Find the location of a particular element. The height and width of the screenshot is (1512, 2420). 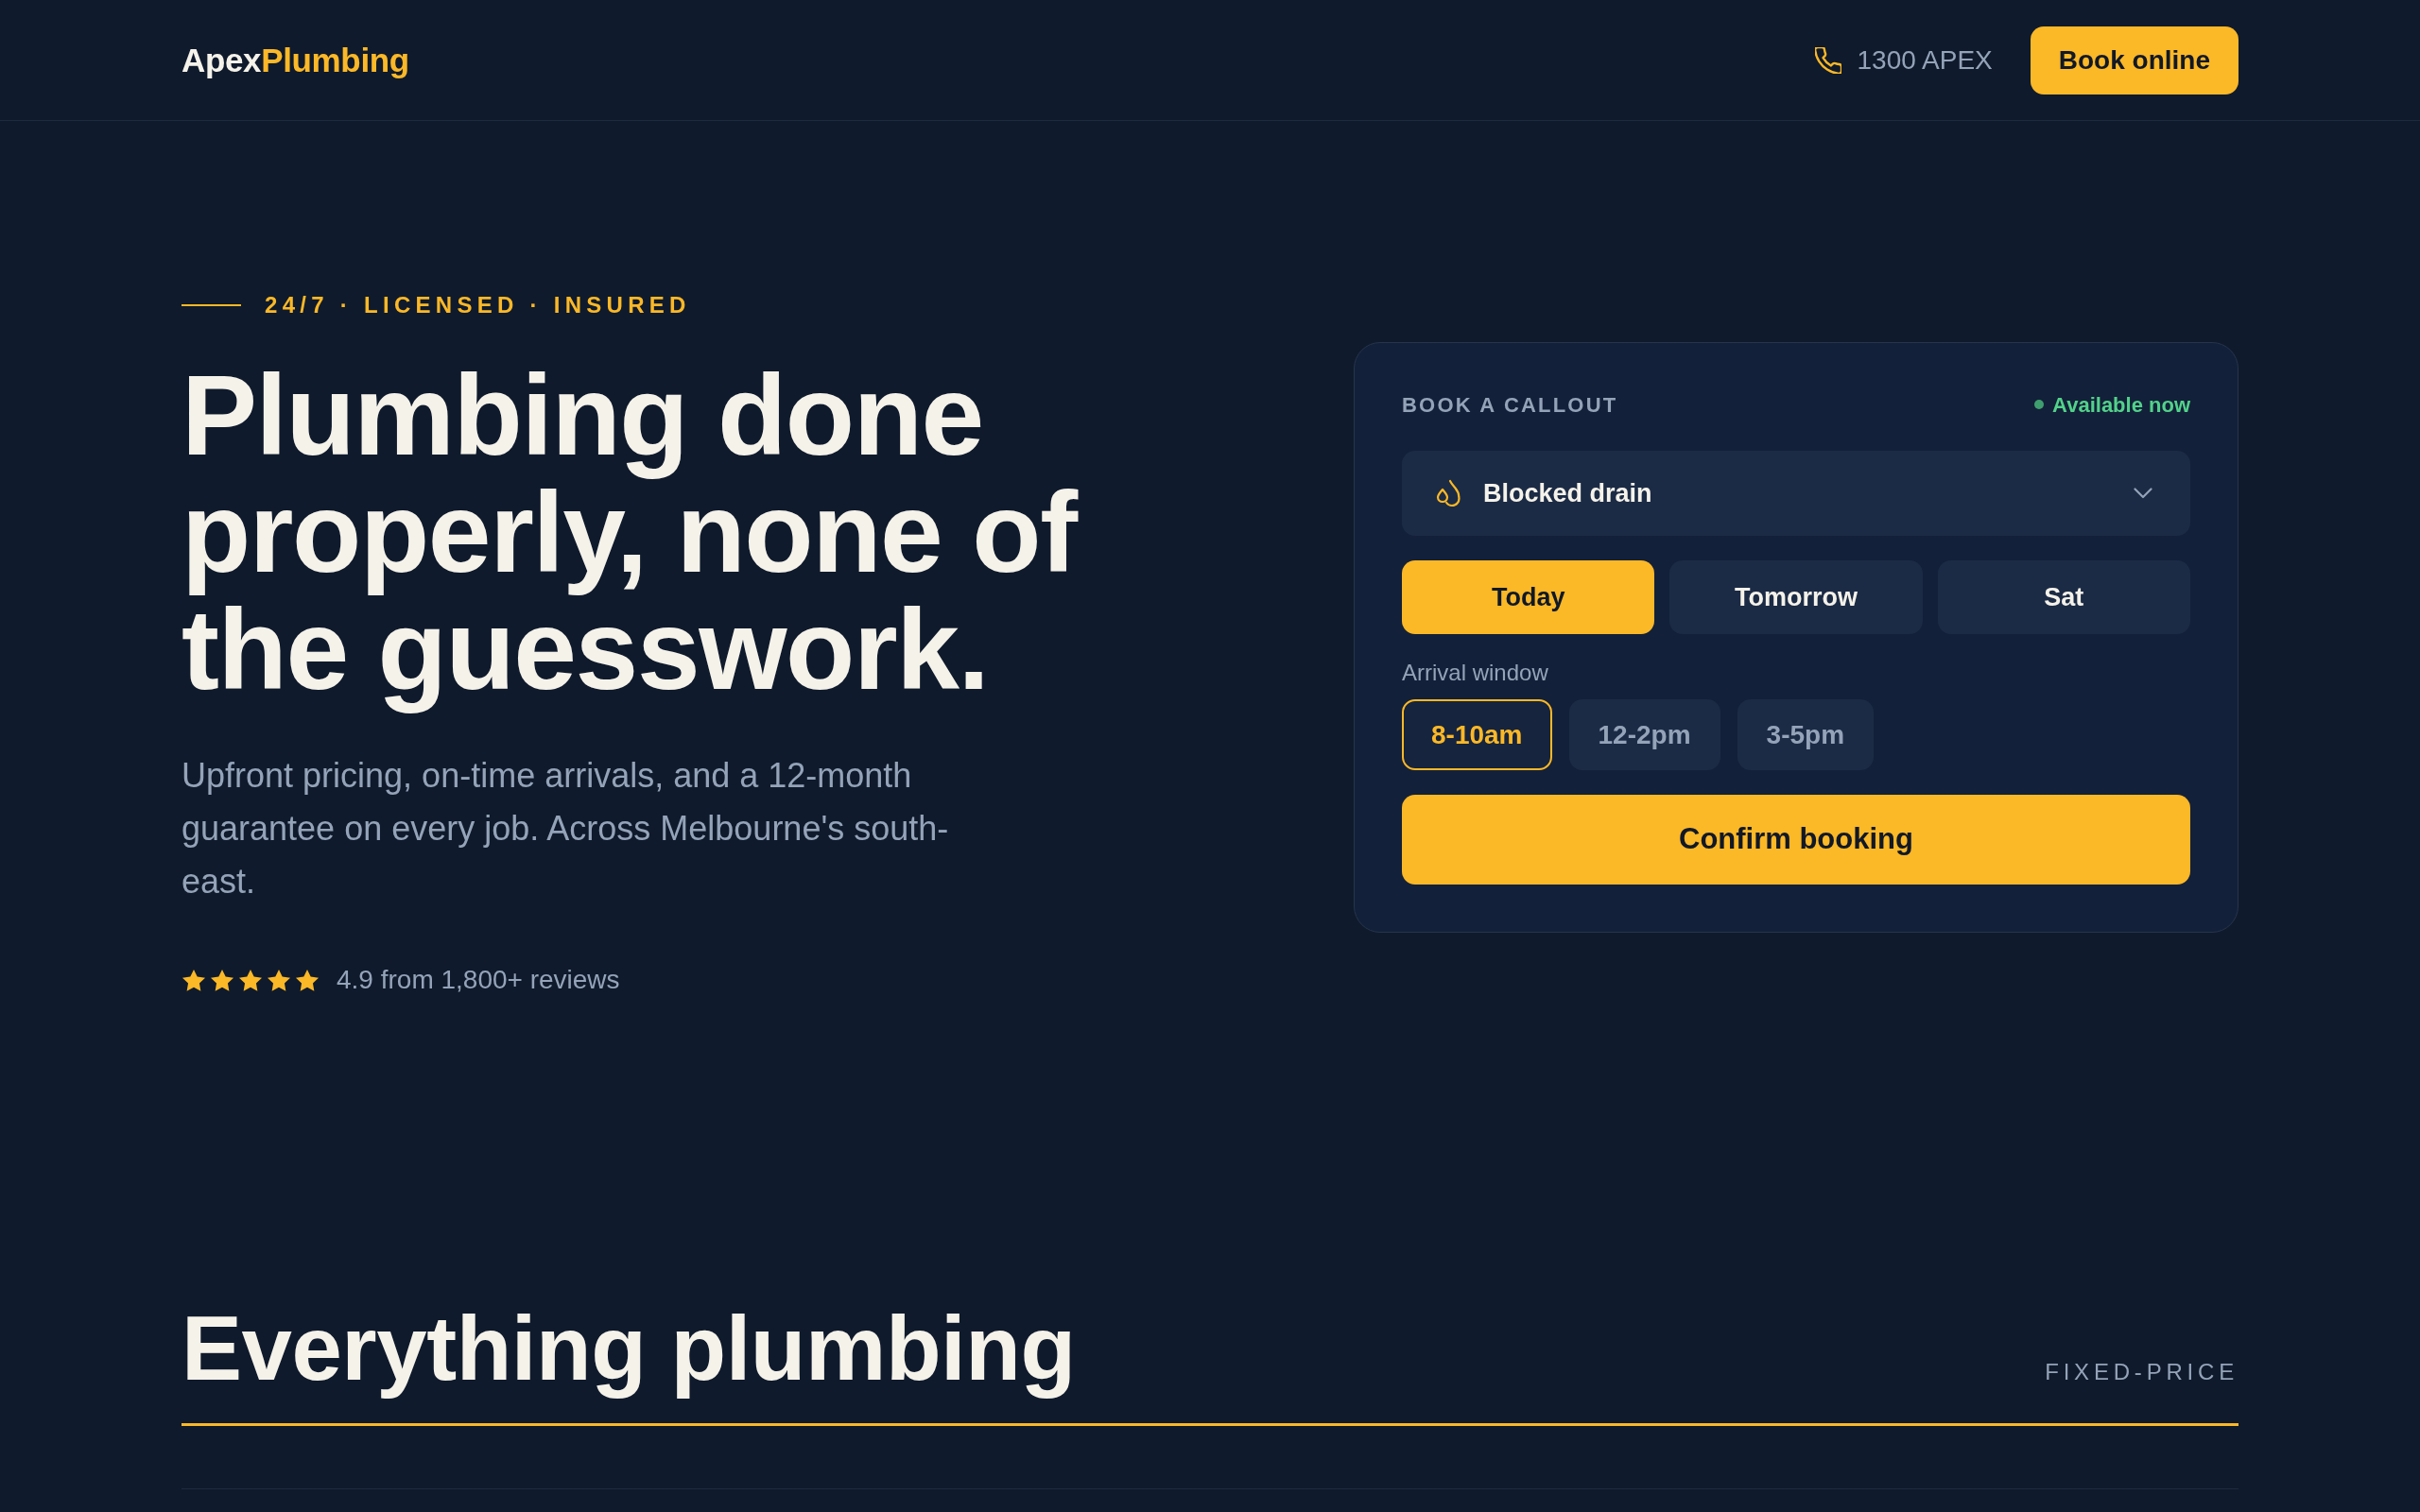

hero-headline: Plumbing done properly, none of the guesswork. is located at coordinates (631, 535).